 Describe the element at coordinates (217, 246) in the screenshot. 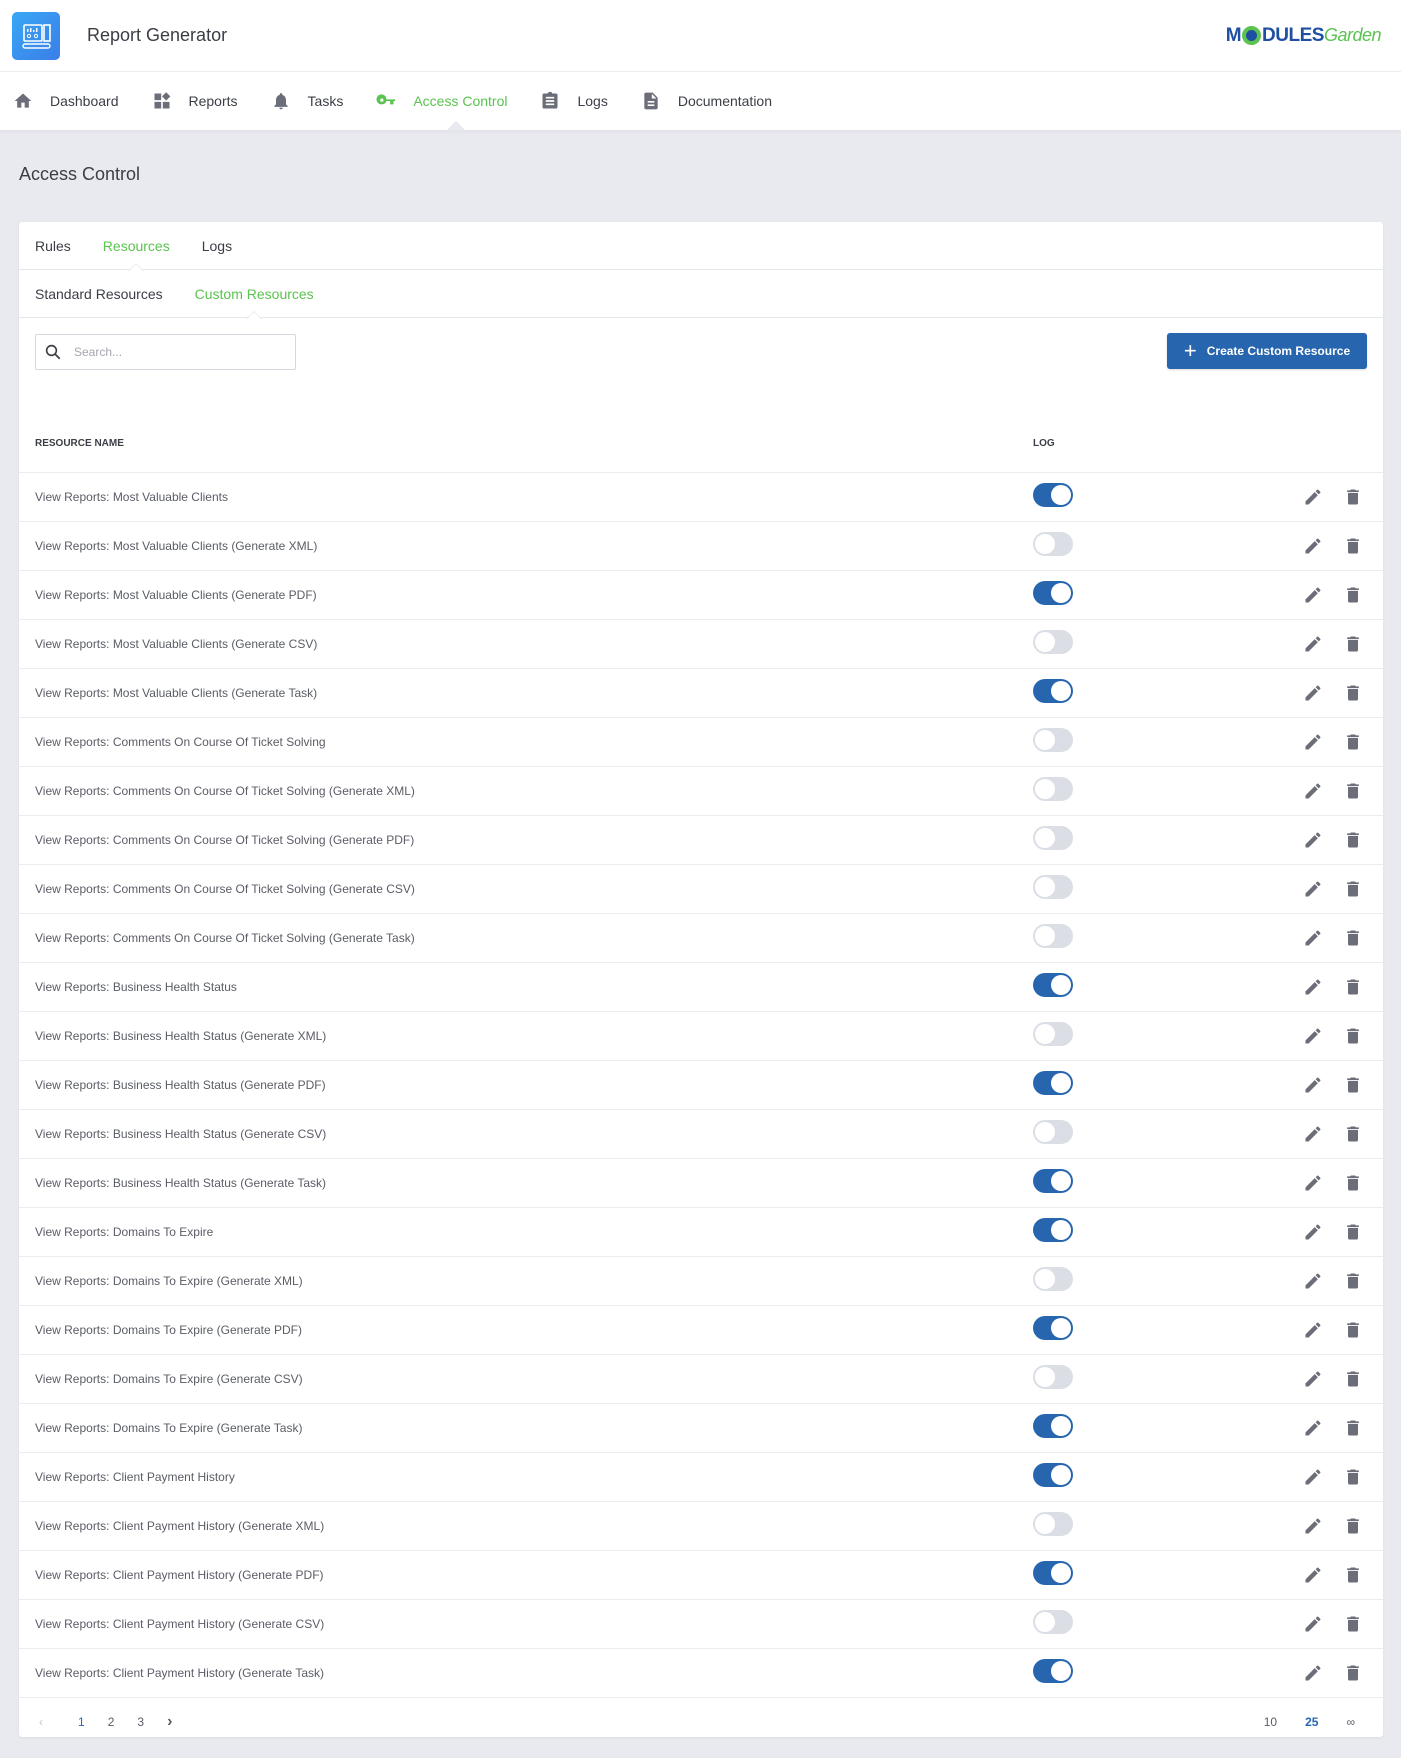

I see `tab-logs: Logs` at that location.